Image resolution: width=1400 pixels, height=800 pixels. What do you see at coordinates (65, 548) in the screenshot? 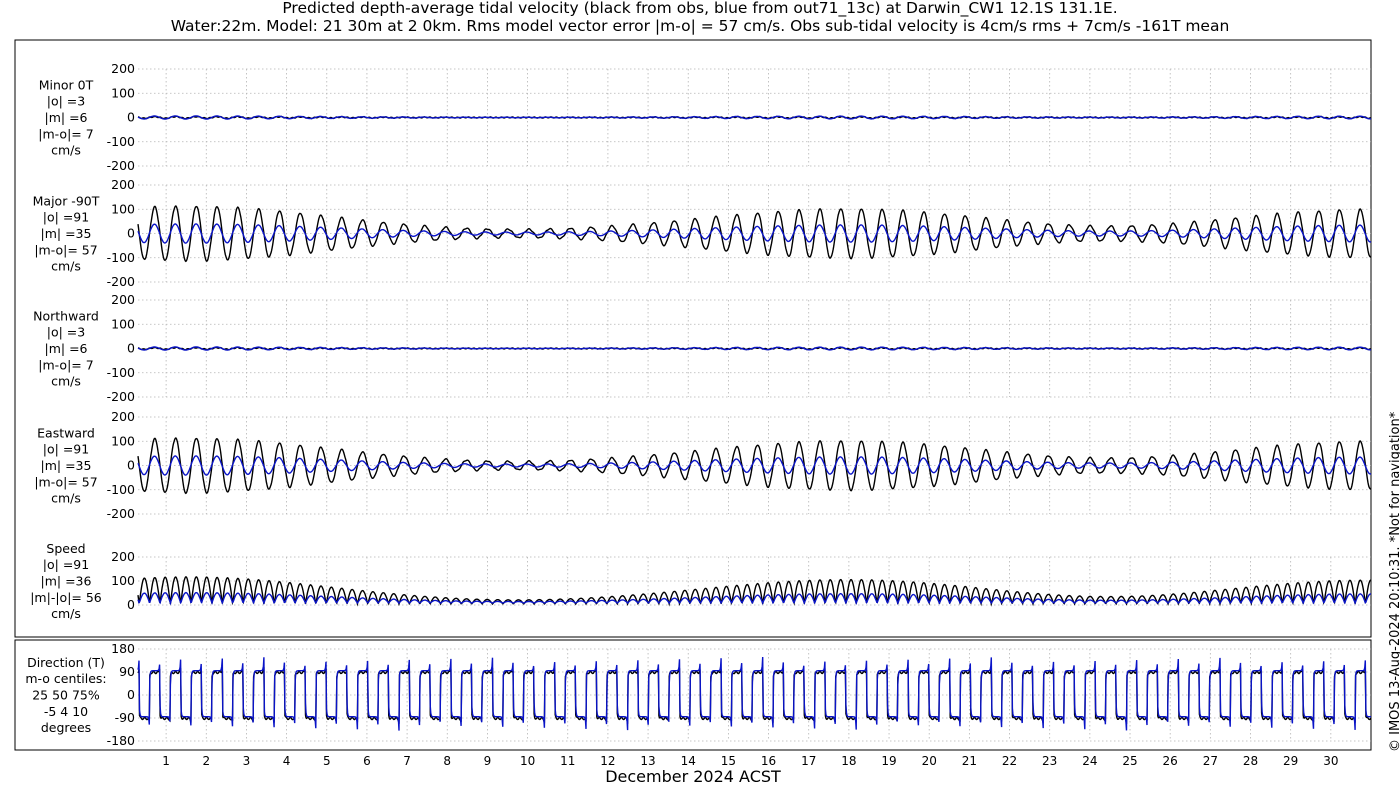
I see `panel-label-line: Speed` at bounding box center [65, 548].